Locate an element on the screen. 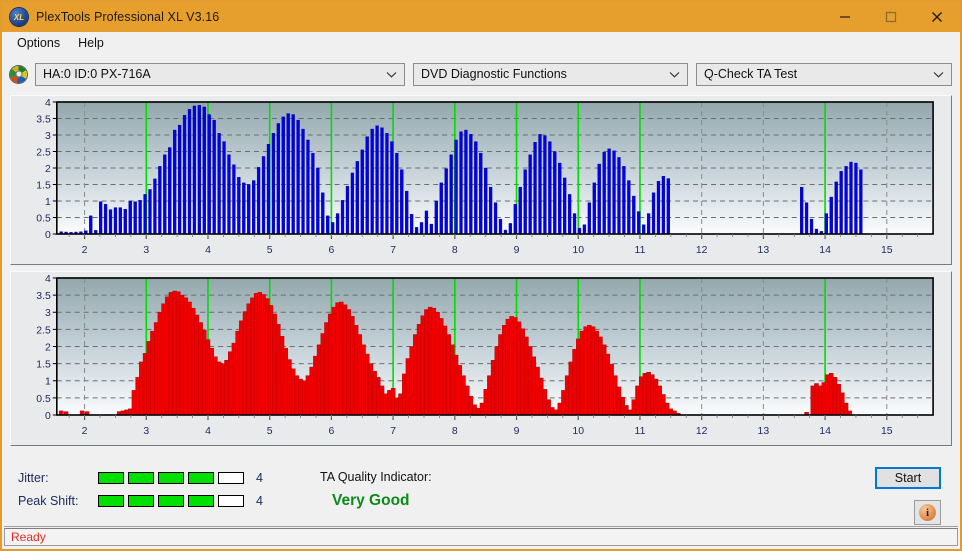  peak-shift-label: Peak Shift: is located at coordinates (48, 501).